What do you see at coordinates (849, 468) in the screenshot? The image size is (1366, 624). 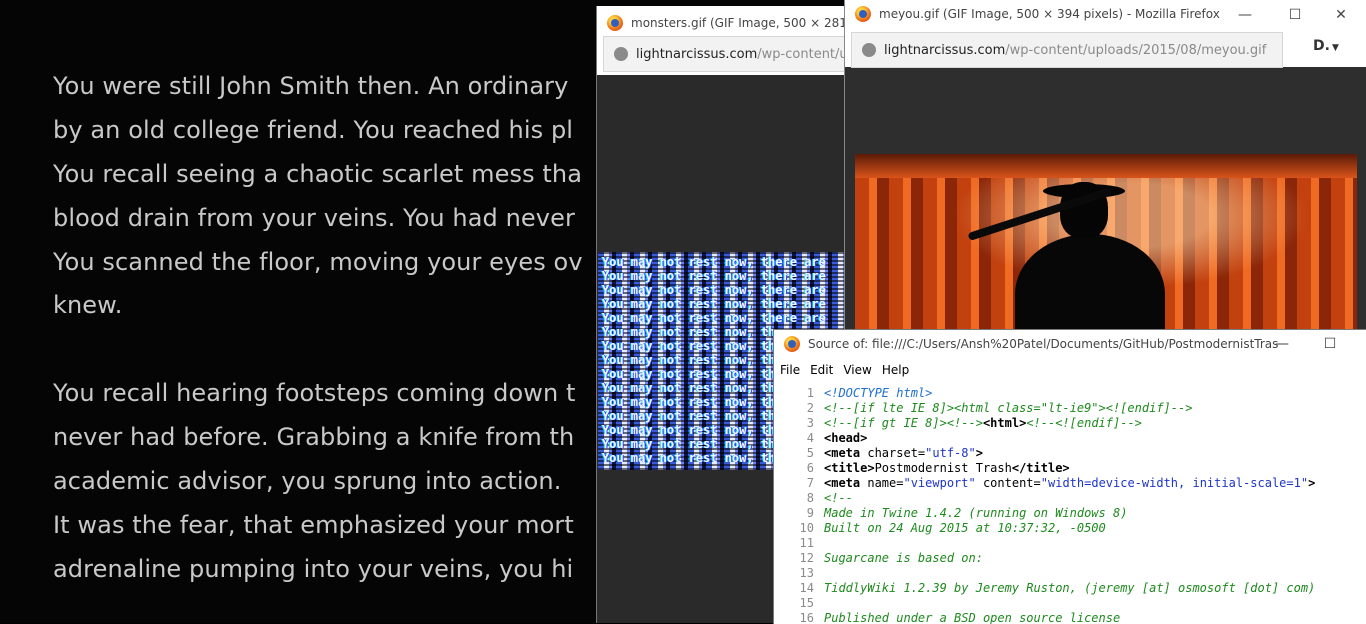 I see `code-token: <title>` at bounding box center [849, 468].